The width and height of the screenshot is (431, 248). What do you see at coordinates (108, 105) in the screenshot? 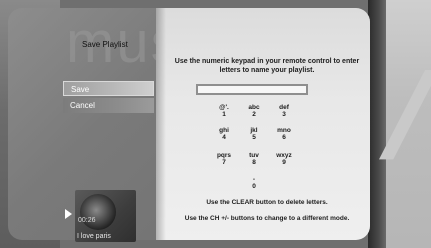
I see `cancel-button: Cancel` at bounding box center [108, 105].